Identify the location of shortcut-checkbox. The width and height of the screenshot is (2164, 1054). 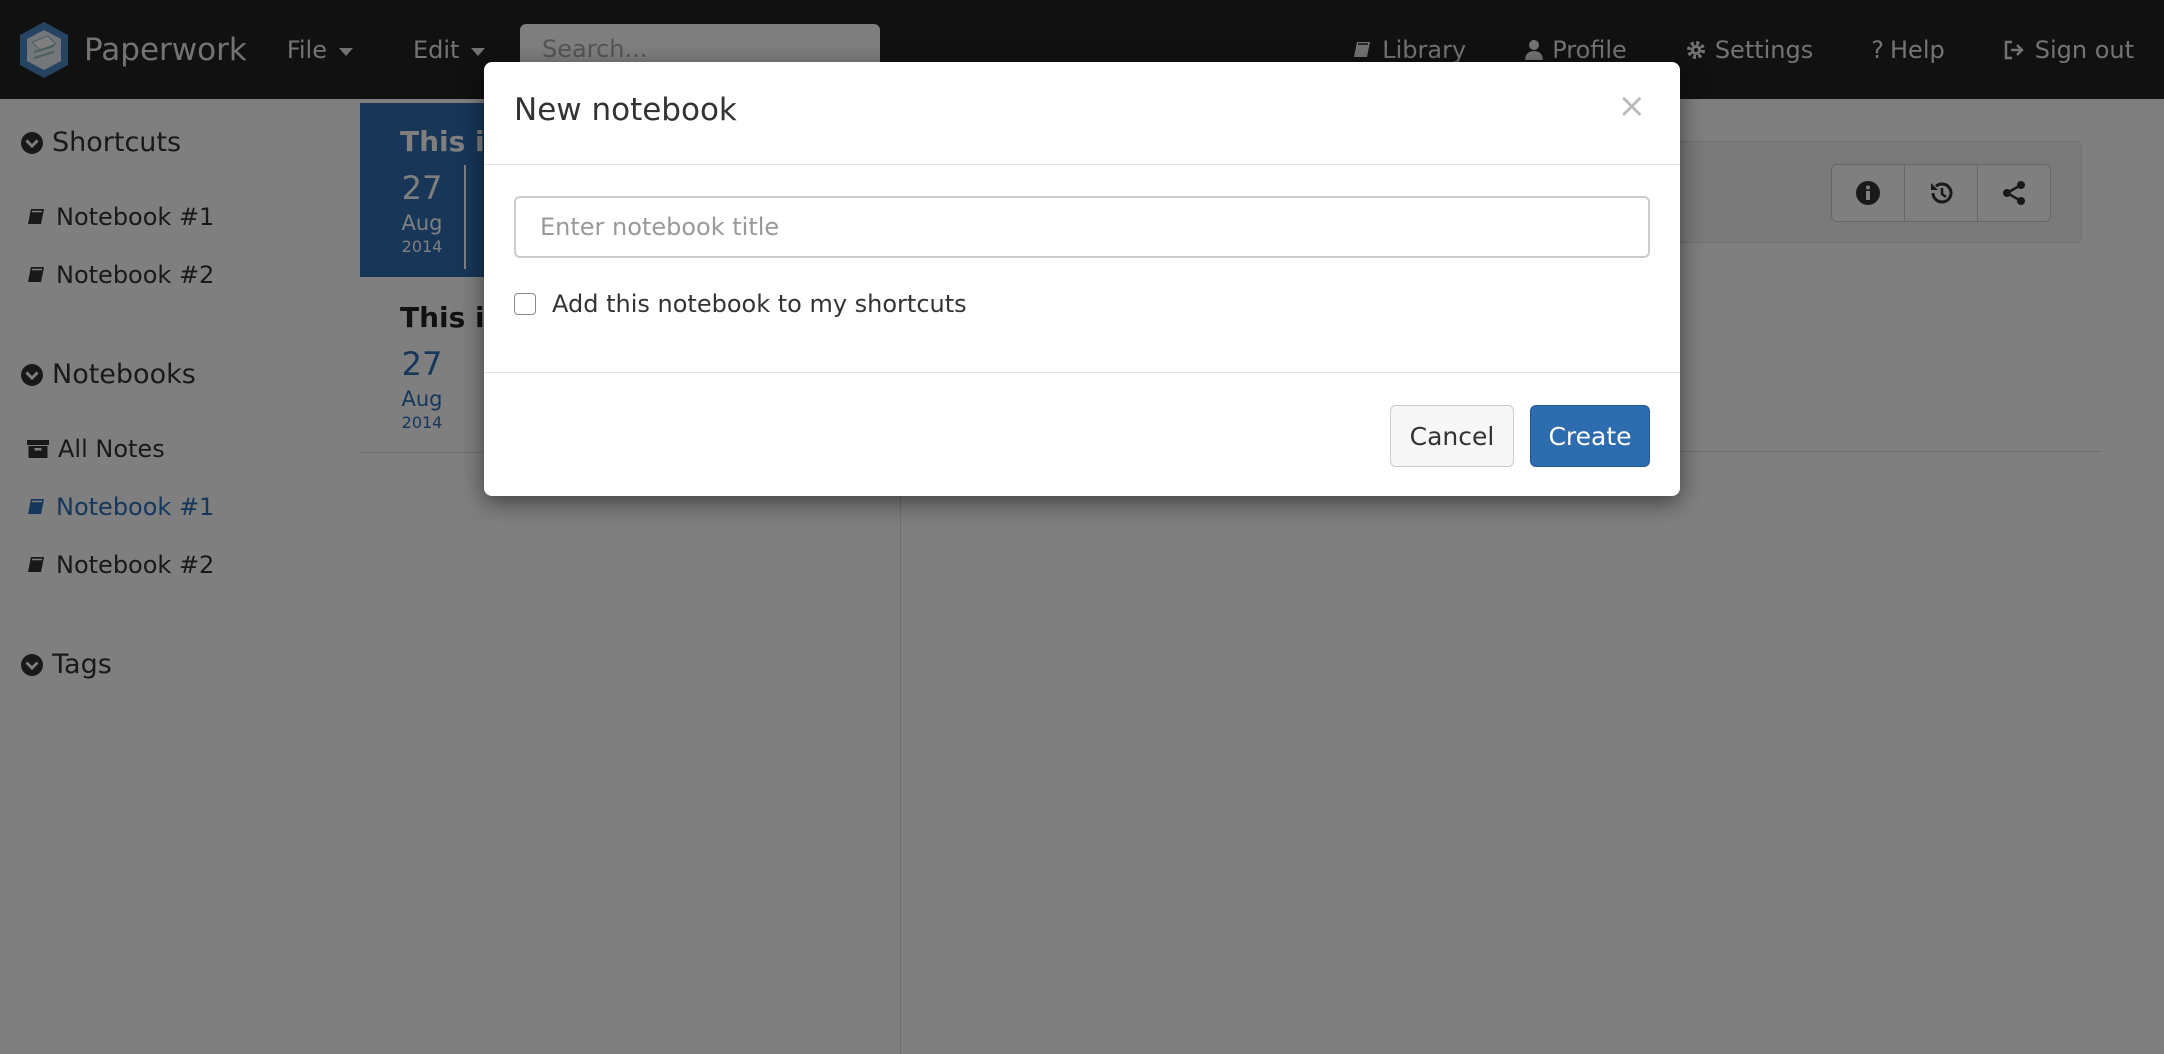
(525, 304).